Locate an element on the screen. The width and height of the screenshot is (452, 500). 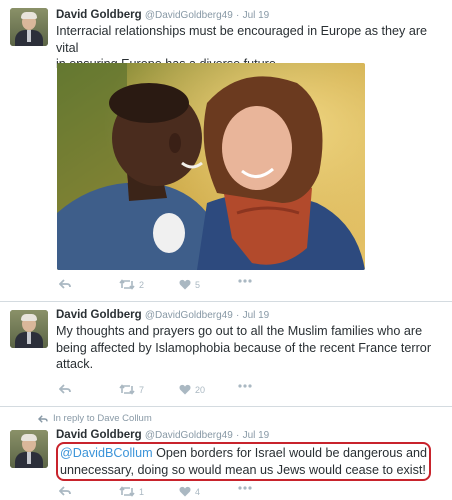
tweet-actions: 2 5 is located at coordinates (186, 286).